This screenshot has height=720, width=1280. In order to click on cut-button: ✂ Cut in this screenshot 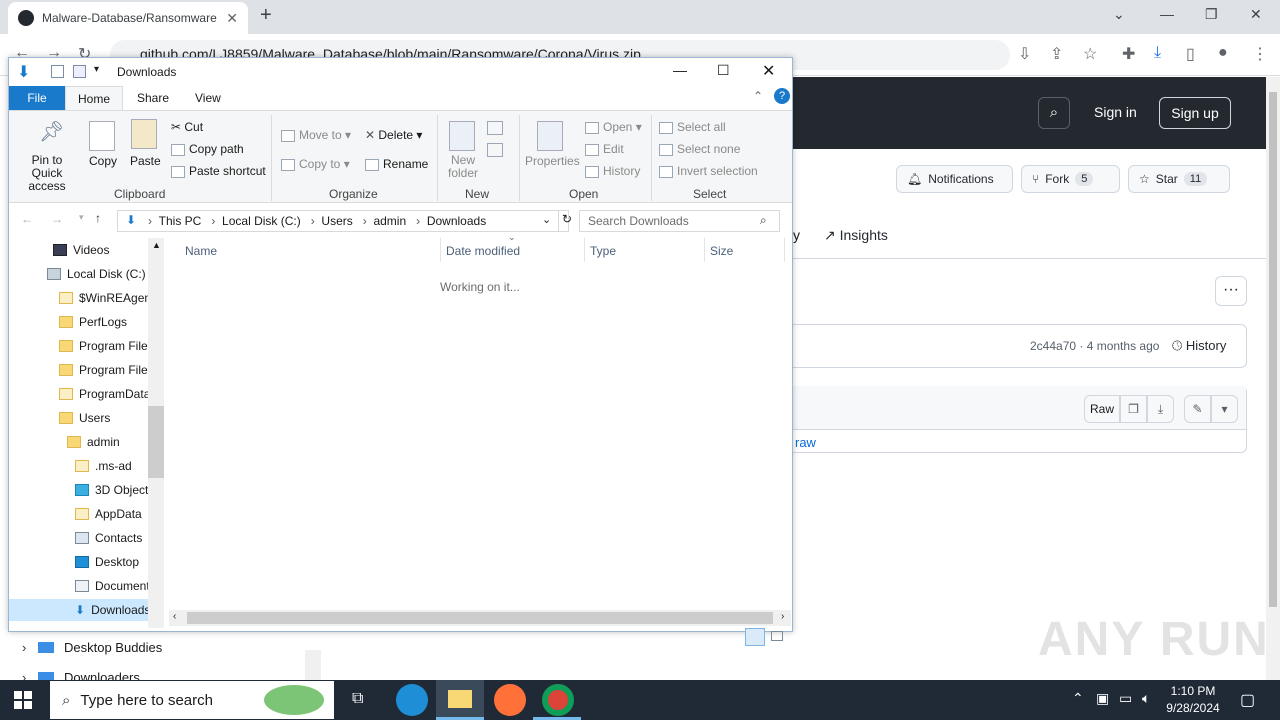, I will do `click(187, 127)`.